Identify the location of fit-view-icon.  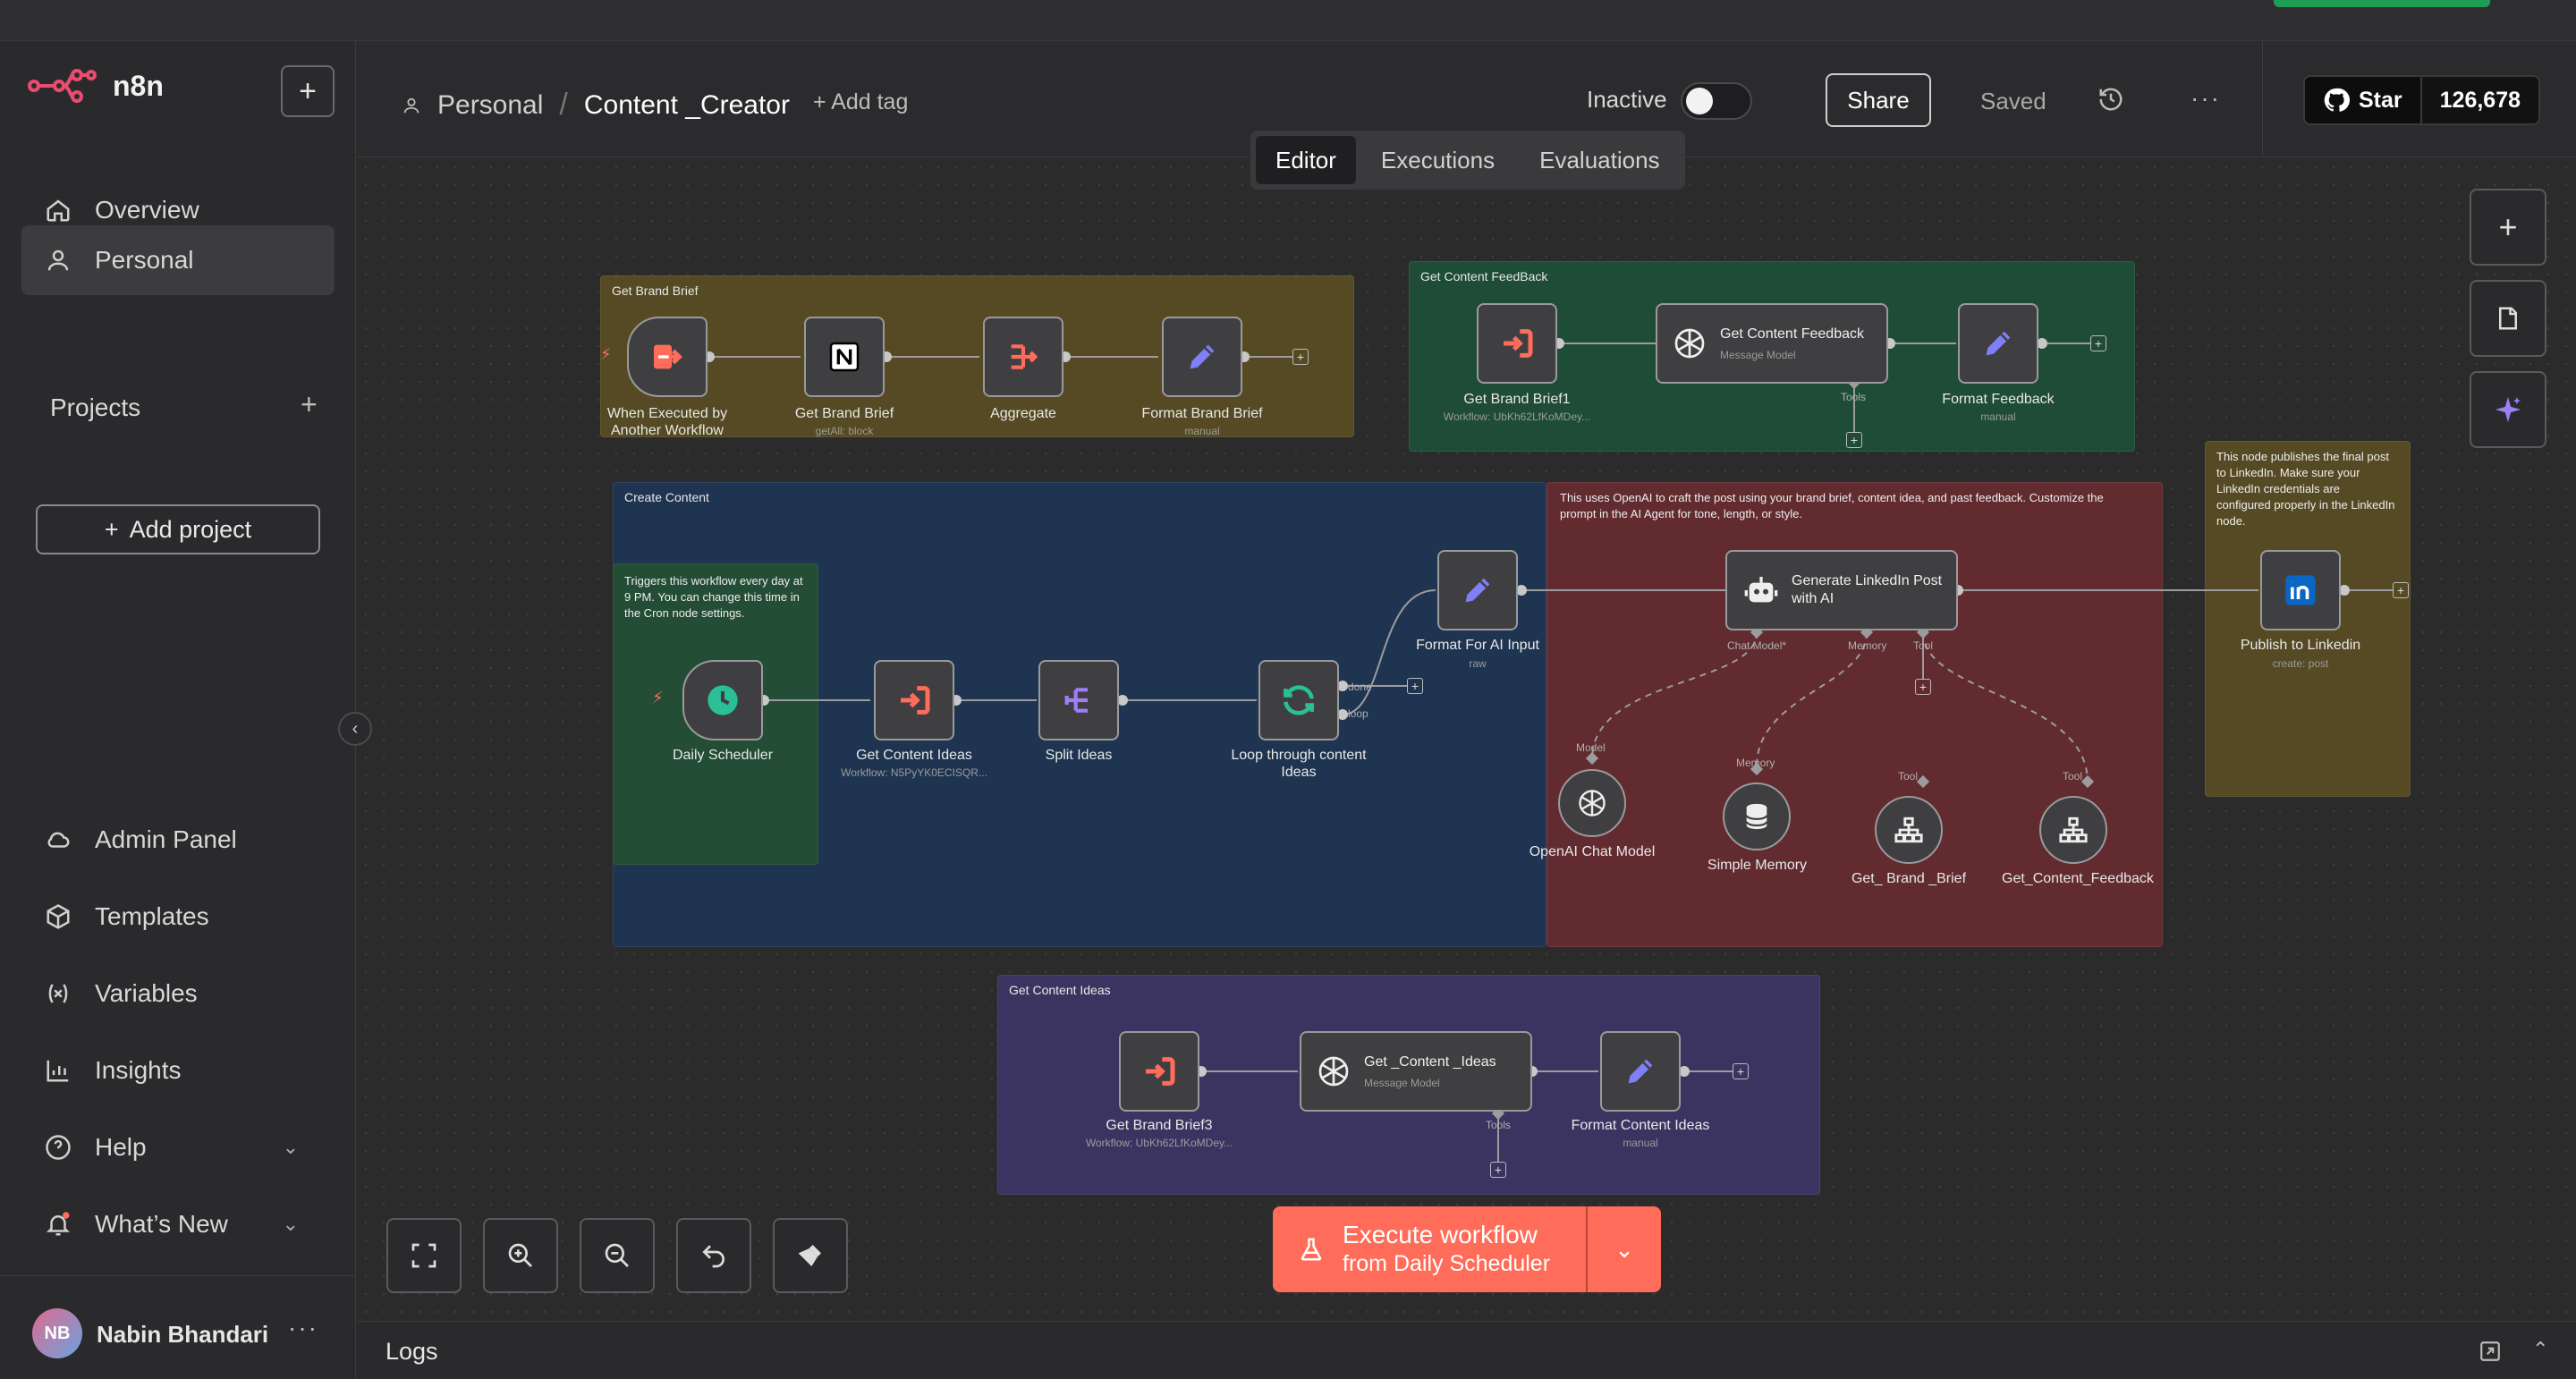
(423, 1255).